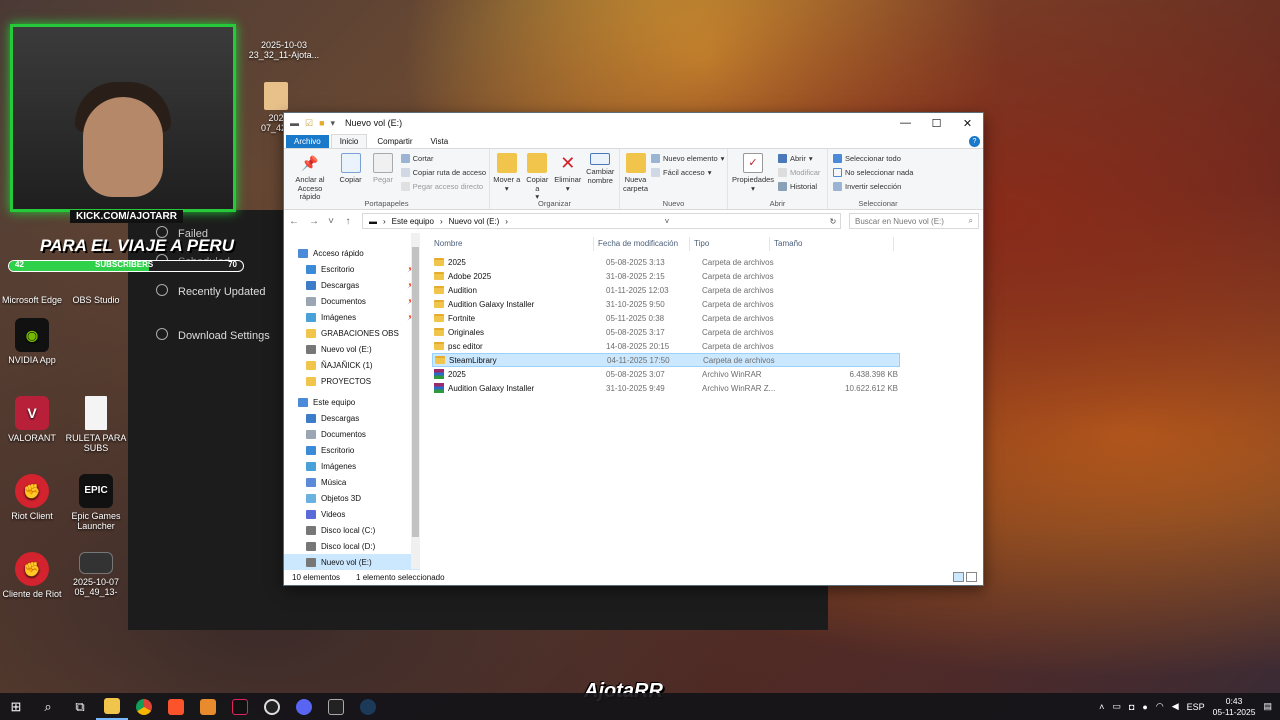  What do you see at coordinates (294, 221) in the screenshot?
I see `back-arrow-icon: ←` at bounding box center [294, 221].